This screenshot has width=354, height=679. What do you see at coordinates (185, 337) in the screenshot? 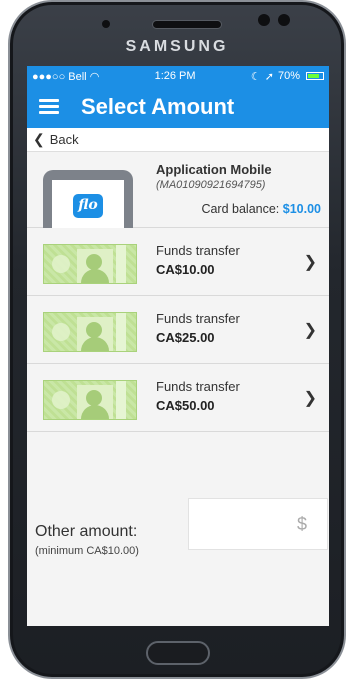
I see `option-amount: CA$25.00` at bounding box center [185, 337].